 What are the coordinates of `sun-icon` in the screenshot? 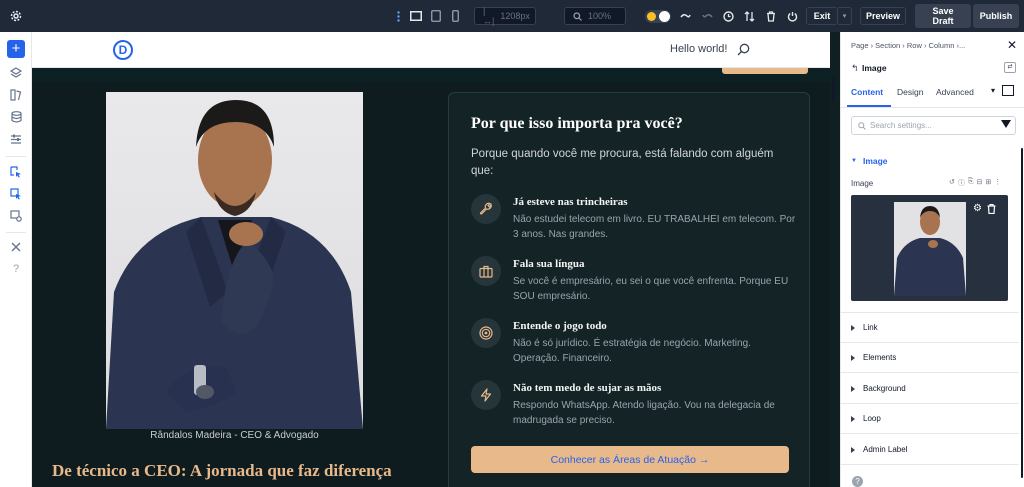 It's located at (651, 16).